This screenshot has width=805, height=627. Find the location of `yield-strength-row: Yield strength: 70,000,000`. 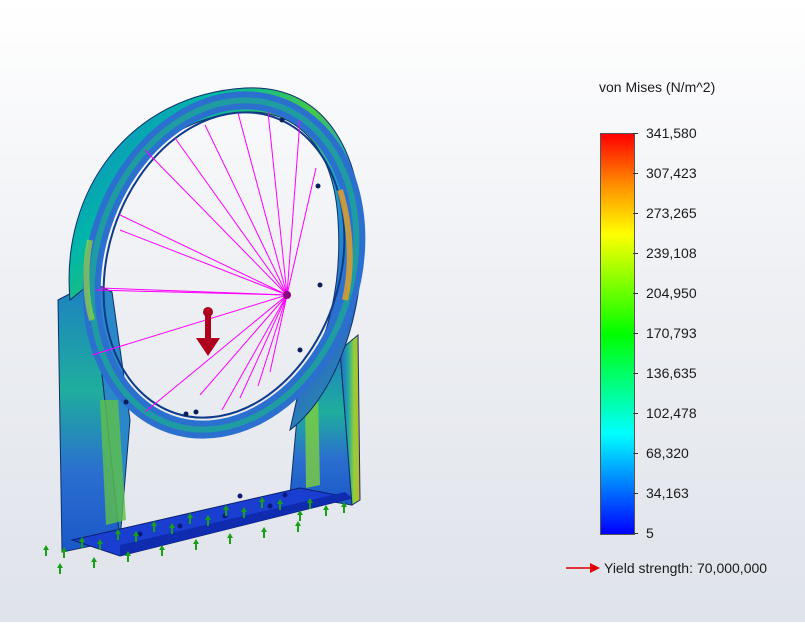

yield-strength-row: Yield strength: 70,000,000 is located at coordinates (666, 568).